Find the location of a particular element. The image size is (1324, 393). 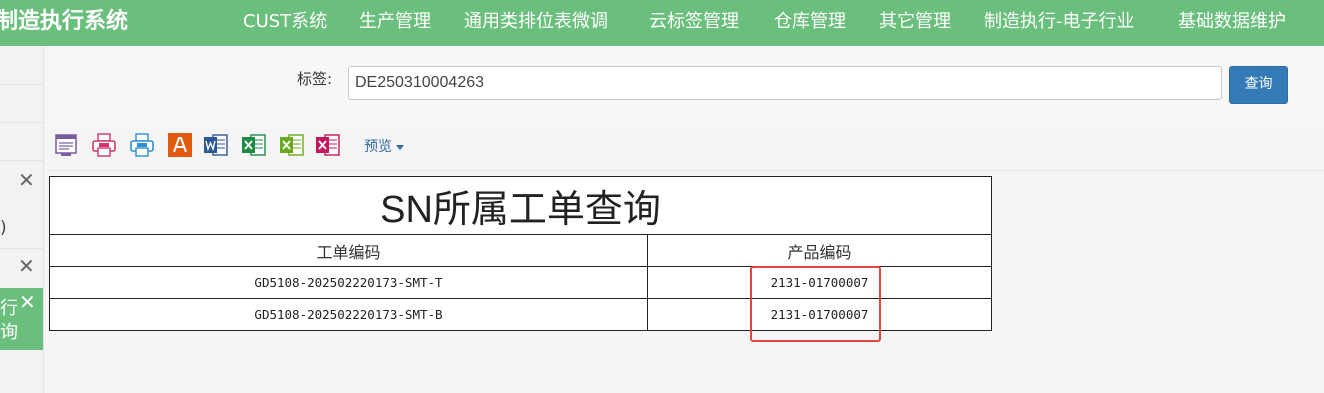

excel-alt-icon is located at coordinates (292, 145).